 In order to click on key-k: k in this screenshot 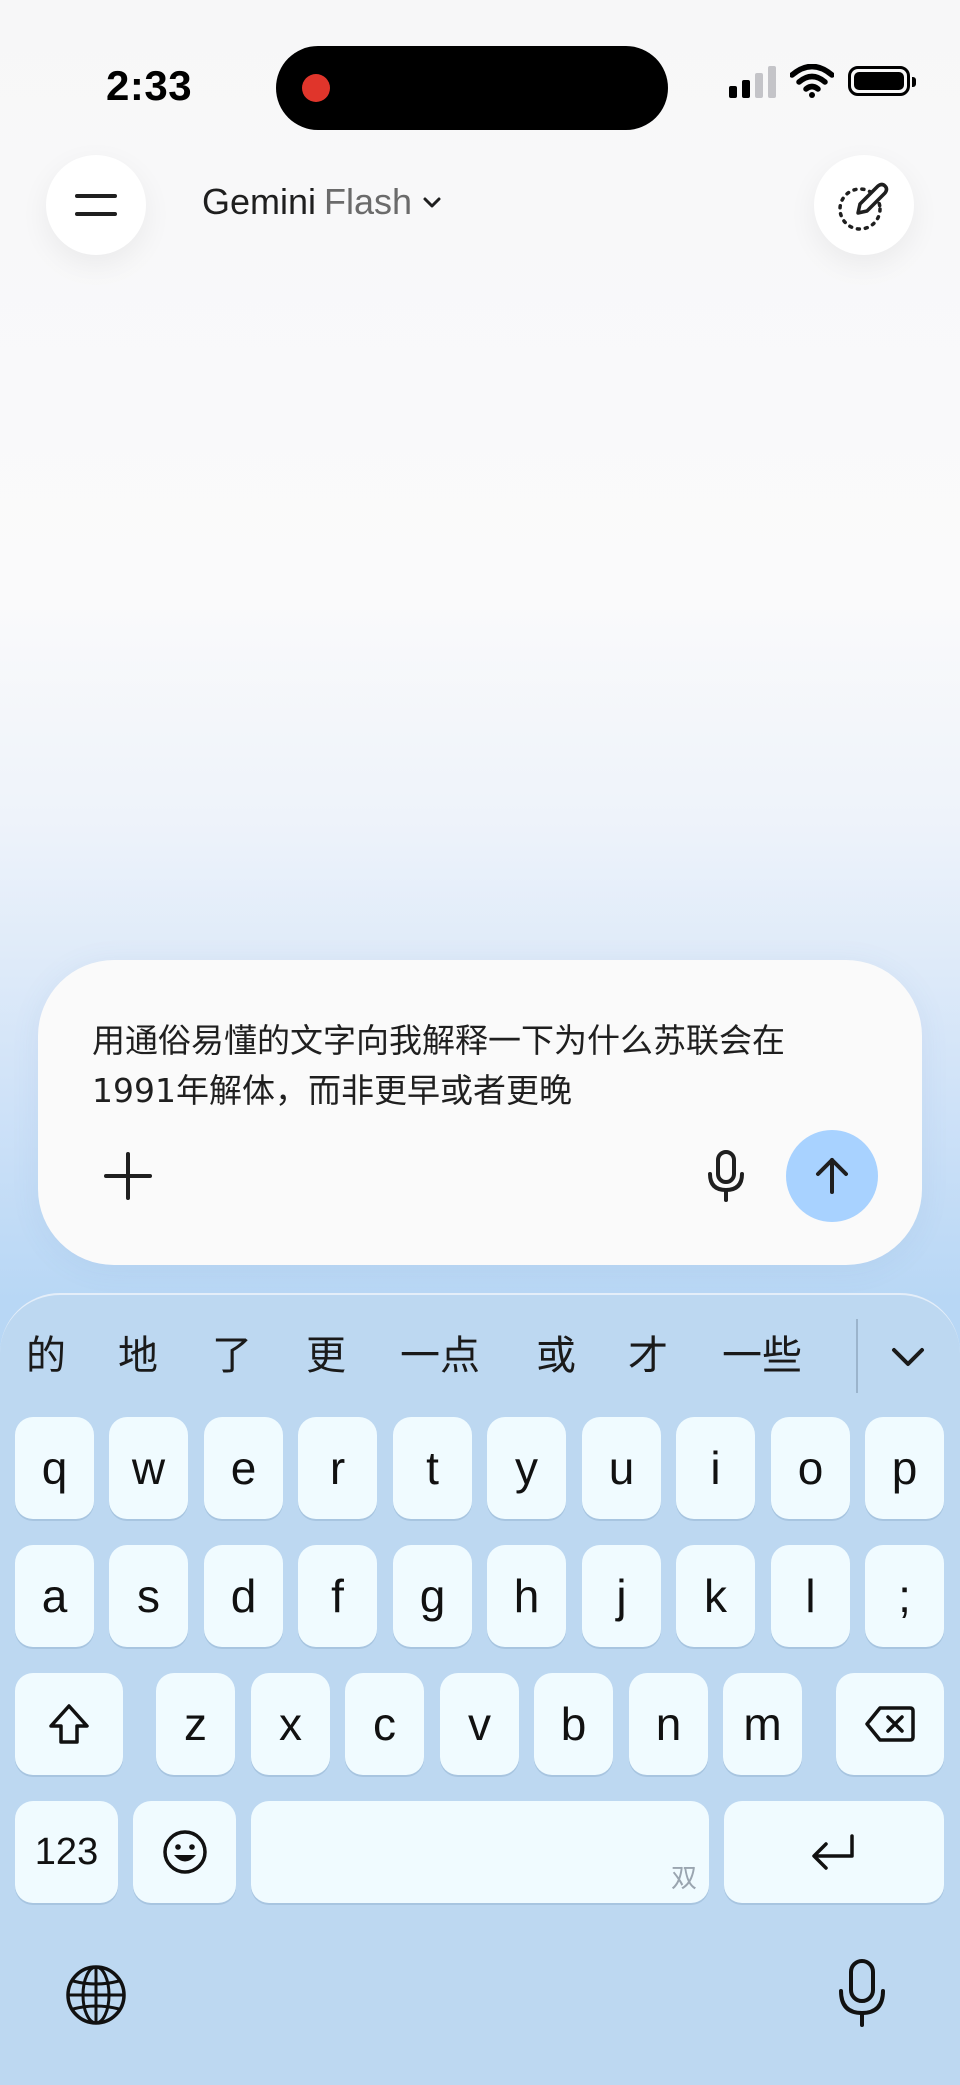, I will do `click(715, 1596)`.